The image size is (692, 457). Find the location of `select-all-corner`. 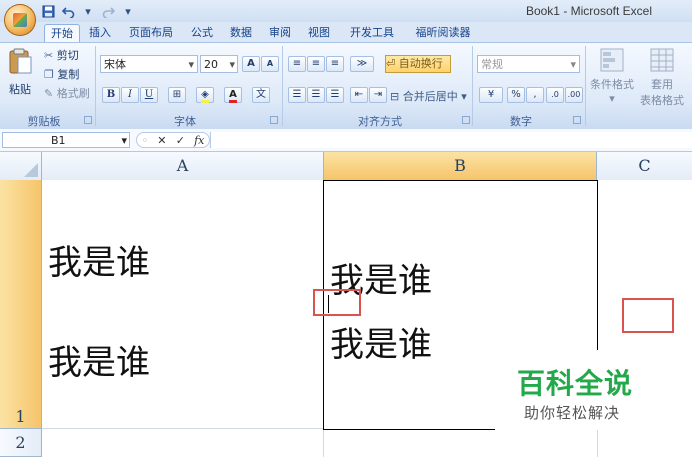

select-all-corner is located at coordinates (21, 166).